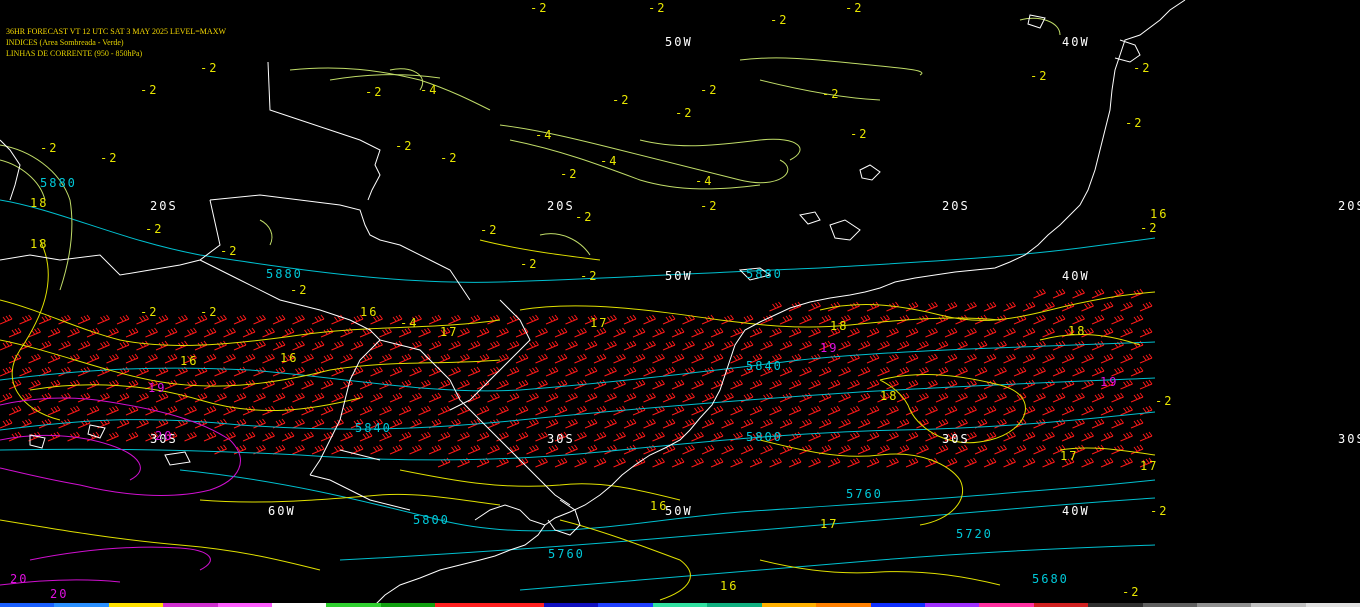 The image size is (1360, 607). Describe the element at coordinates (74, 53) in the screenshot. I see `legend-line-streamlines: LINHAS DE CORRENTE (950 - 850hPa)` at that location.